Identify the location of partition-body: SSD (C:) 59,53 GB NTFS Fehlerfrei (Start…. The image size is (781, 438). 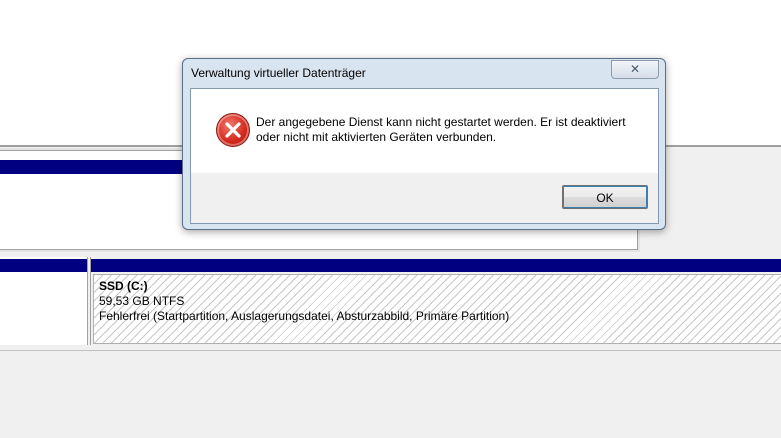
(437, 309).